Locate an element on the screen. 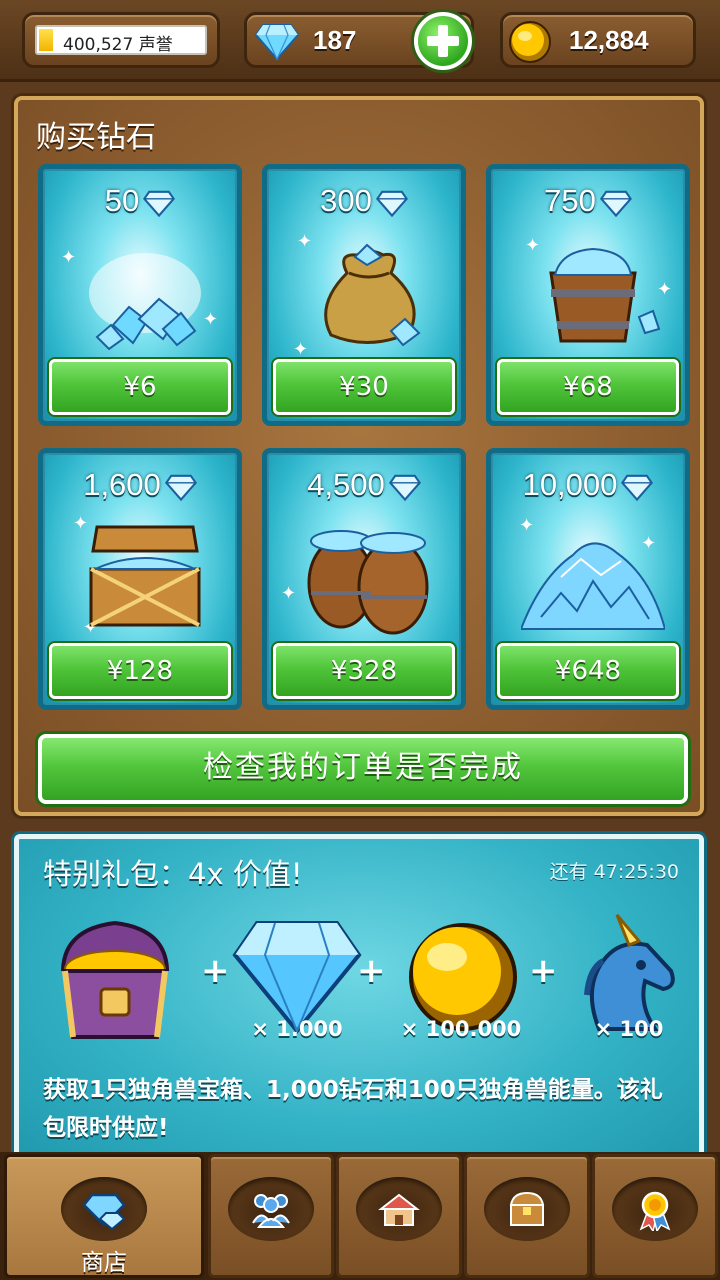  pack-amount: 50 is located at coordinates (122, 200).